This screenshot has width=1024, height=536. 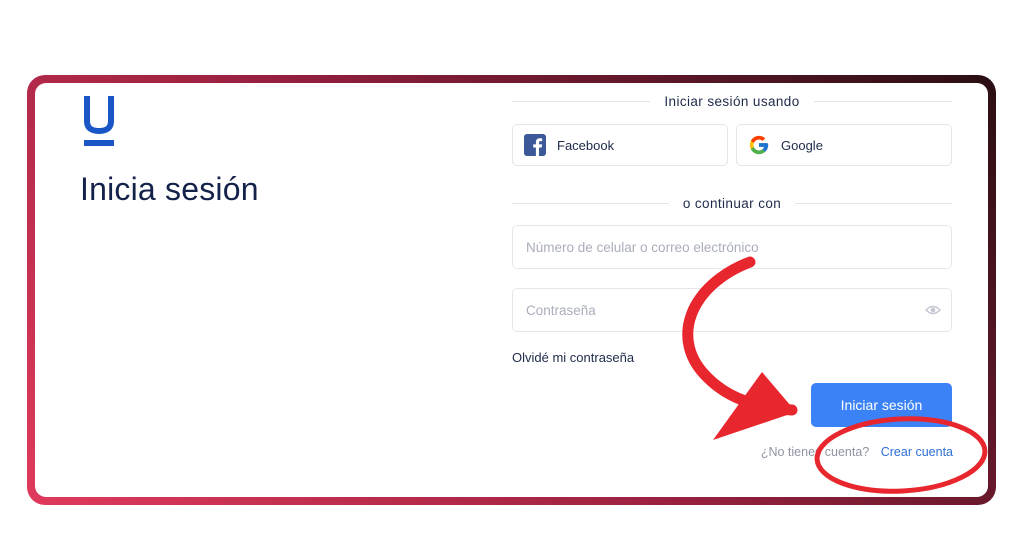 I want to click on username-field-wrapper, so click(x=732, y=247).